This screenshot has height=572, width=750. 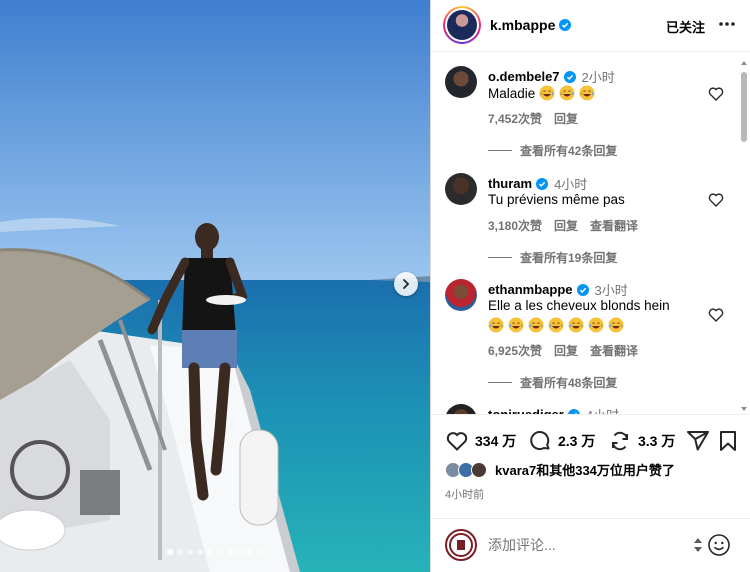 What do you see at coordinates (744, 236) in the screenshot?
I see `comments-scrollbar` at bounding box center [744, 236].